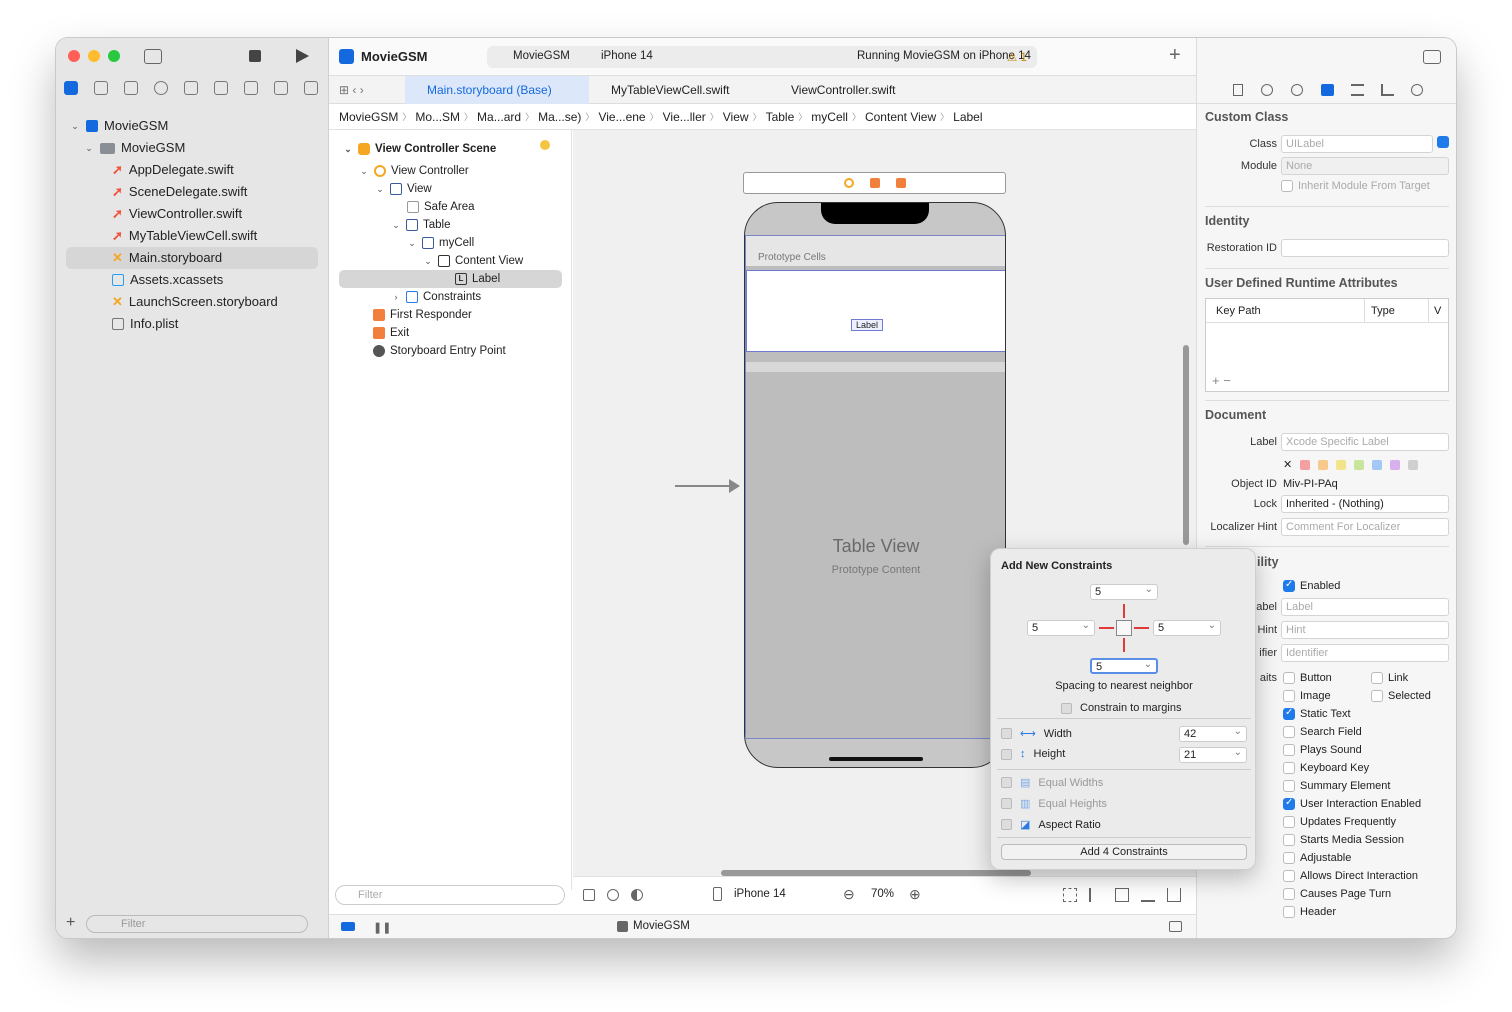  Describe the element at coordinates (1096, 895) in the screenshot. I see `align-icon` at that location.